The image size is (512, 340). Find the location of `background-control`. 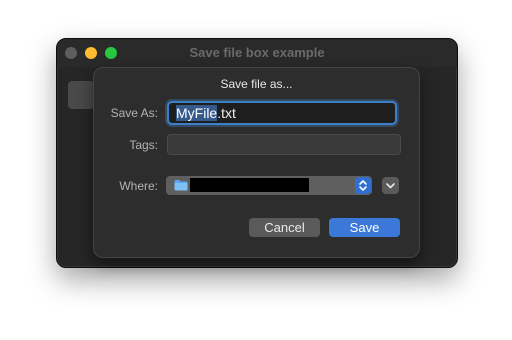

background-control is located at coordinates (81, 95).